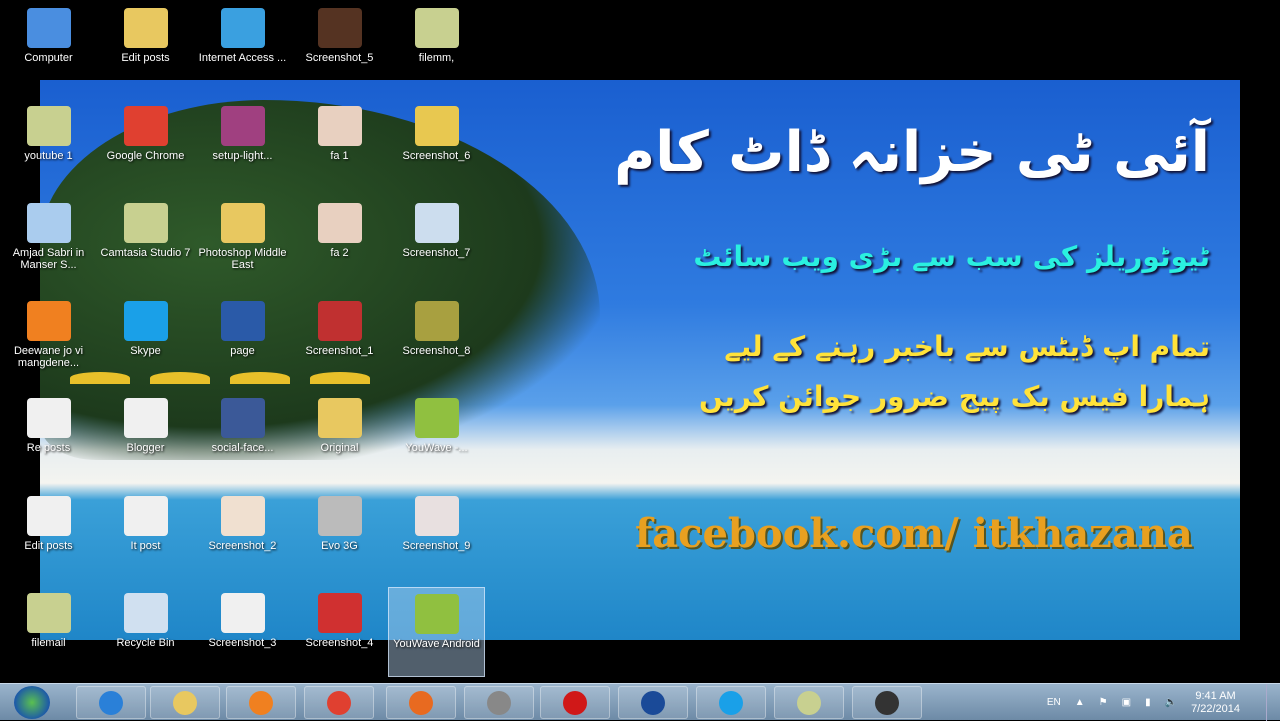 The height and width of the screenshot is (721, 1280). Describe the element at coordinates (912, 152) in the screenshot. I see `wallpaper-title: آئی ٹی خزانہ ڈاٹ کام` at that location.